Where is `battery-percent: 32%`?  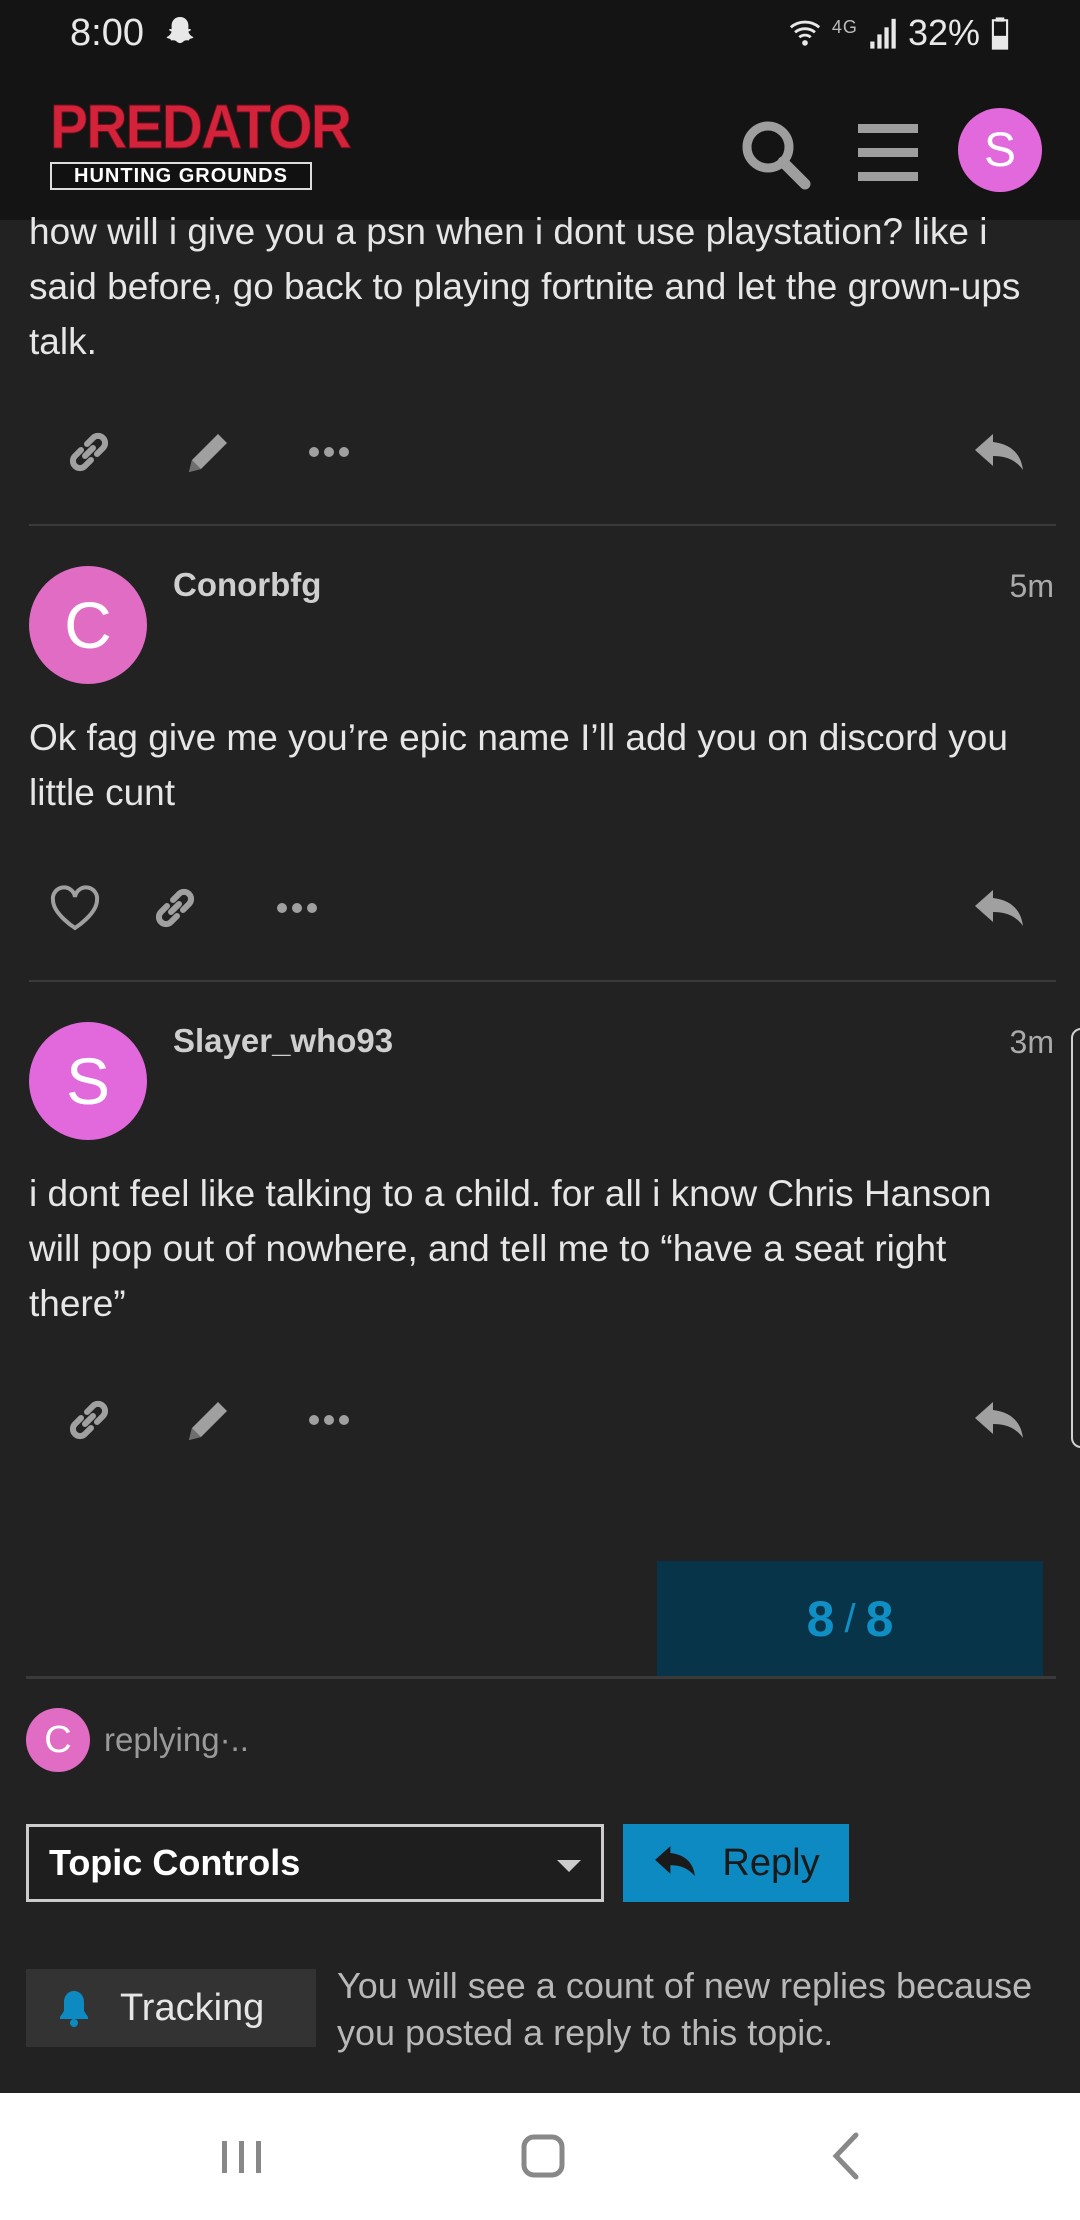 battery-percent: 32% is located at coordinates (943, 32).